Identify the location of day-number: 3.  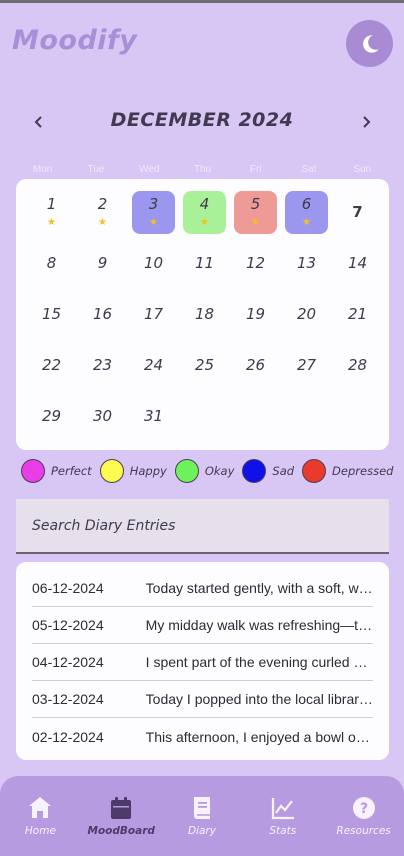
(153, 204).